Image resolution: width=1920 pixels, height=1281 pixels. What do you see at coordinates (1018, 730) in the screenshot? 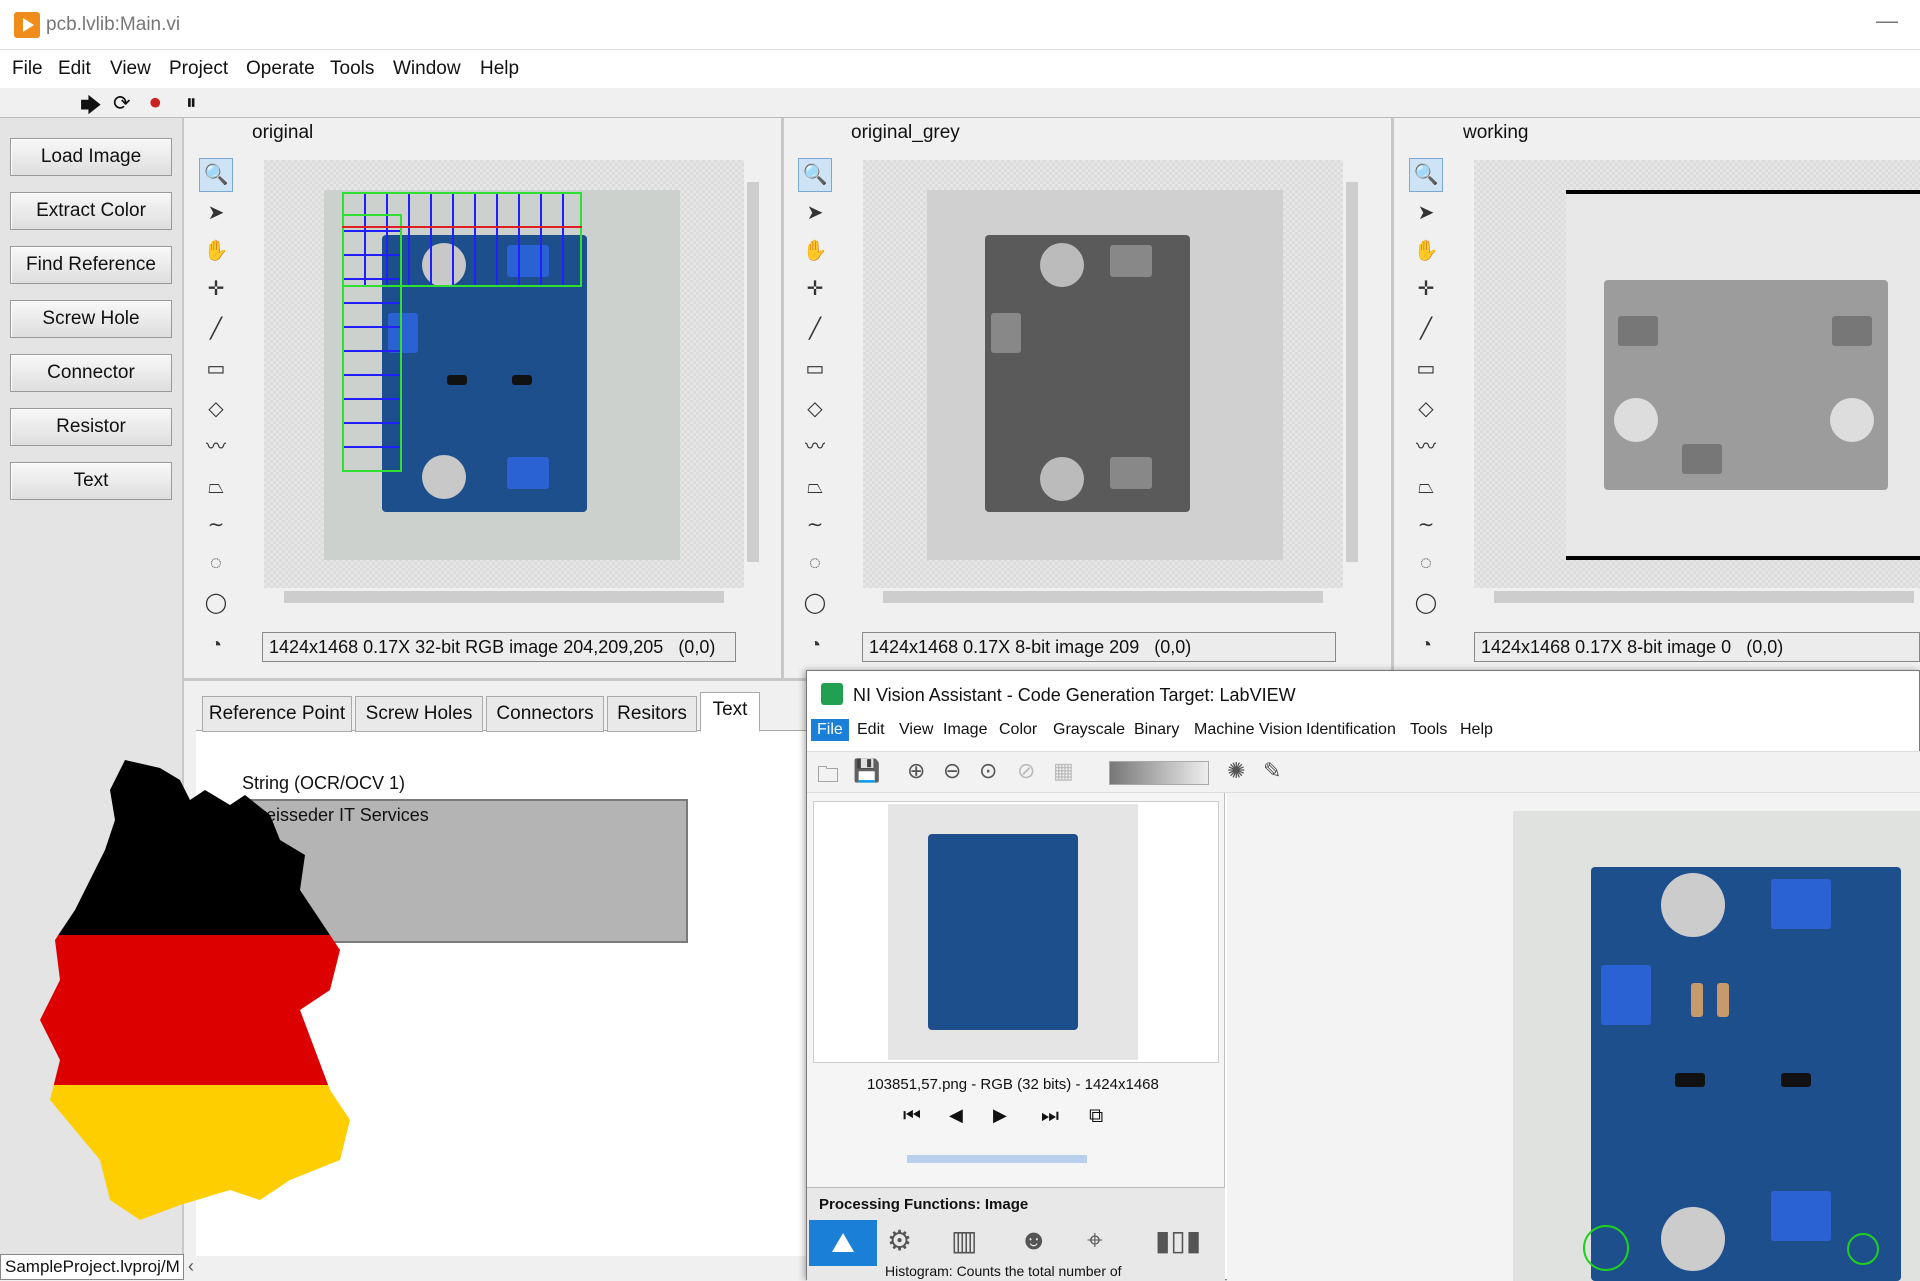
I see `nva-menu-color: Color` at bounding box center [1018, 730].